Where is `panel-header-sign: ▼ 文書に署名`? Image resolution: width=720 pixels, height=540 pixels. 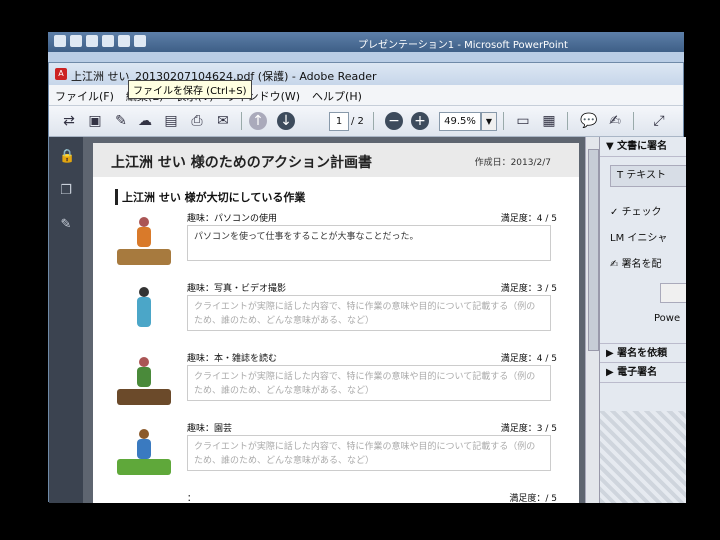
panel-header-sign: ▼ 文書に署名 is located at coordinates (643, 147).